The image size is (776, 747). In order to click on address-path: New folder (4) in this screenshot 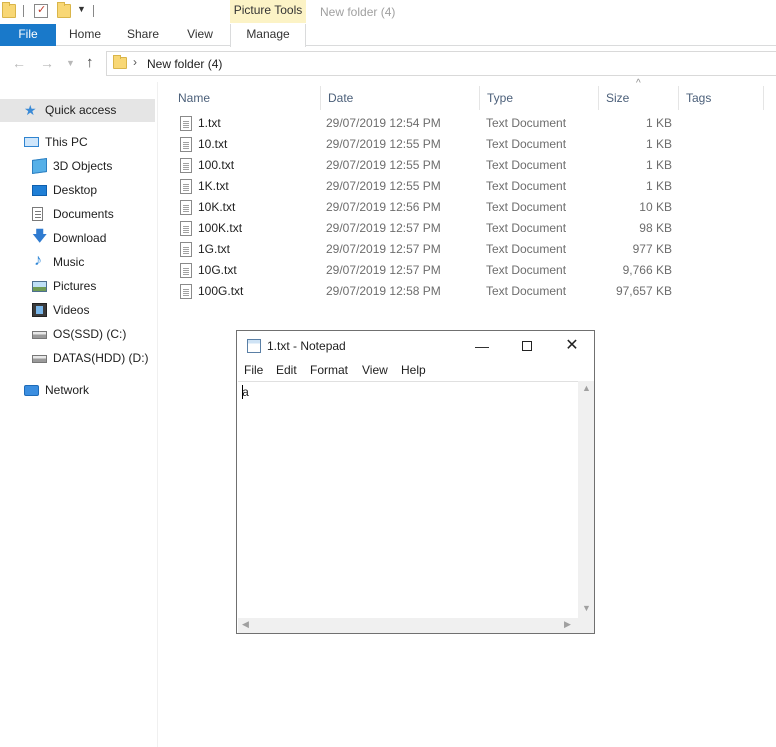, I will do `click(184, 64)`.